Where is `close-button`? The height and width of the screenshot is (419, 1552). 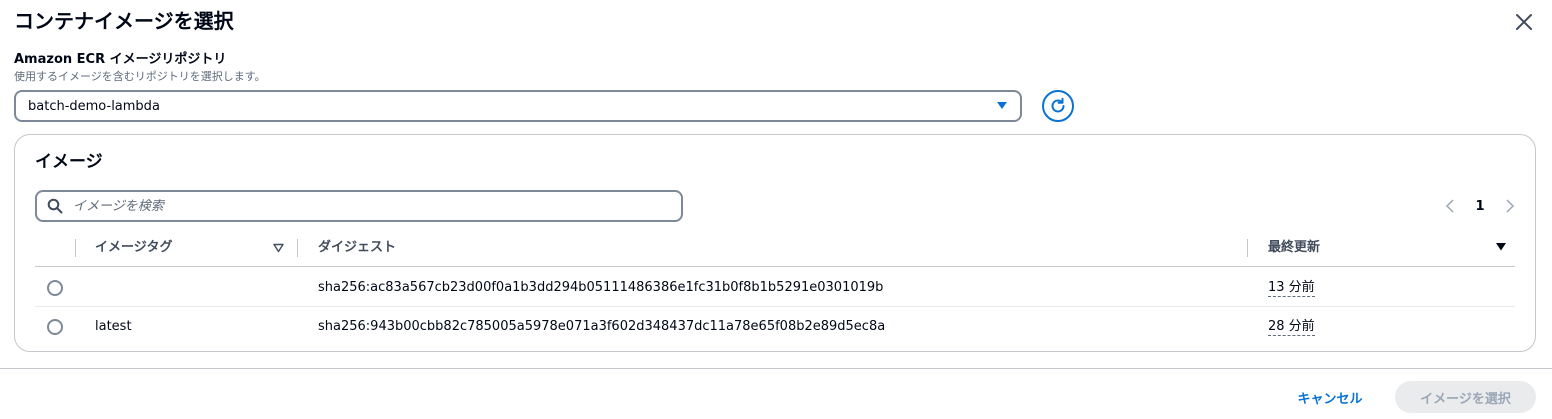
close-button is located at coordinates (1524, 22).